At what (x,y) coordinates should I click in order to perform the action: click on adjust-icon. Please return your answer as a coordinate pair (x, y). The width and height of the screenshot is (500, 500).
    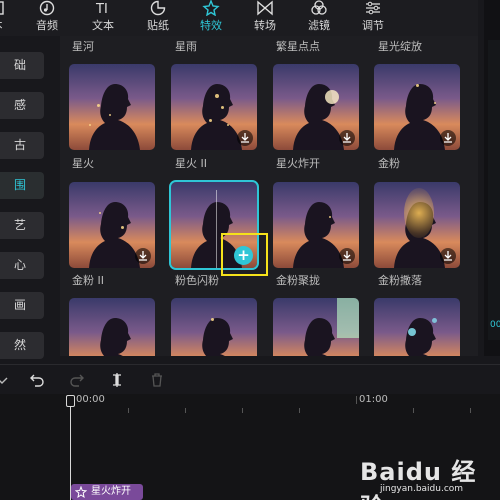
    Looking at the image, I should click on (373, 8).